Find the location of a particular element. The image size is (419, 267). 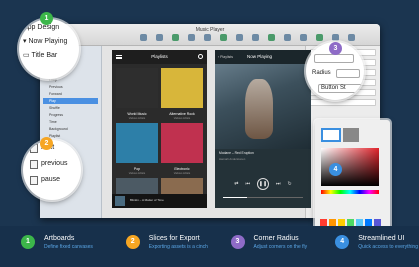

back-label: Playlists is located at coordinates (226, 57).